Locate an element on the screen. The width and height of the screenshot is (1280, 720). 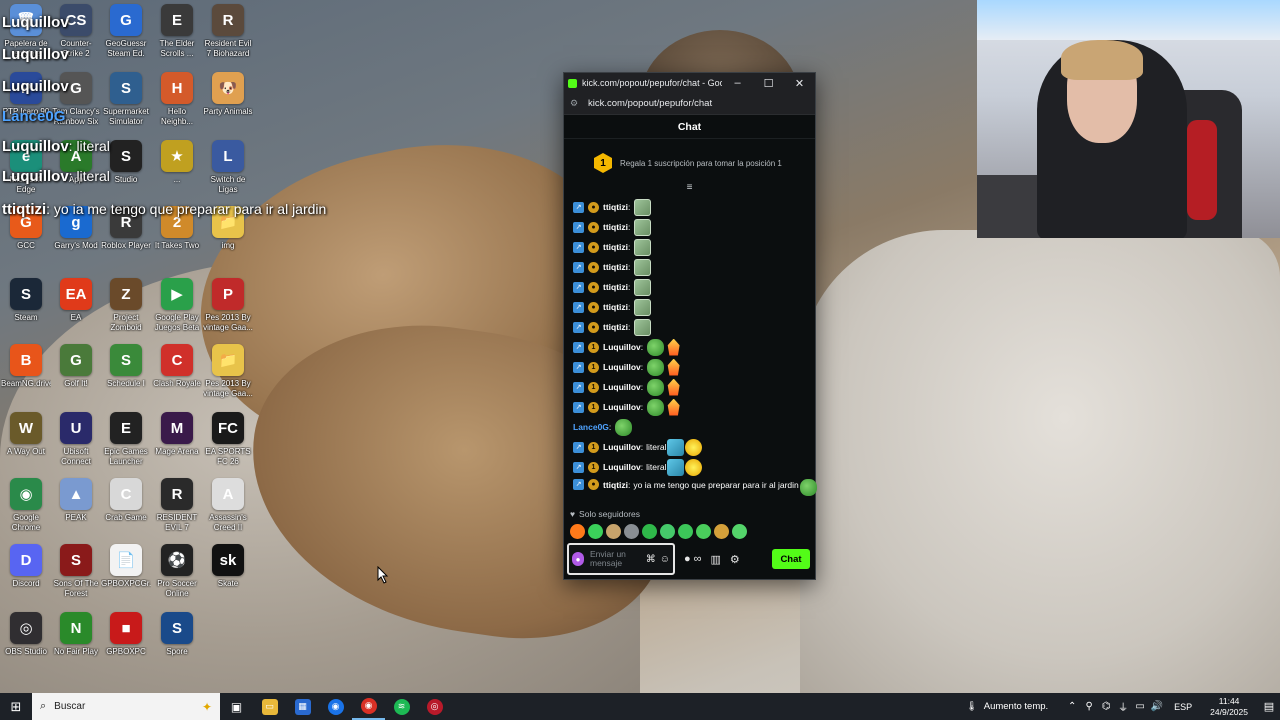
site-info-icon: ⚙ is located at coordinates (576, 103).